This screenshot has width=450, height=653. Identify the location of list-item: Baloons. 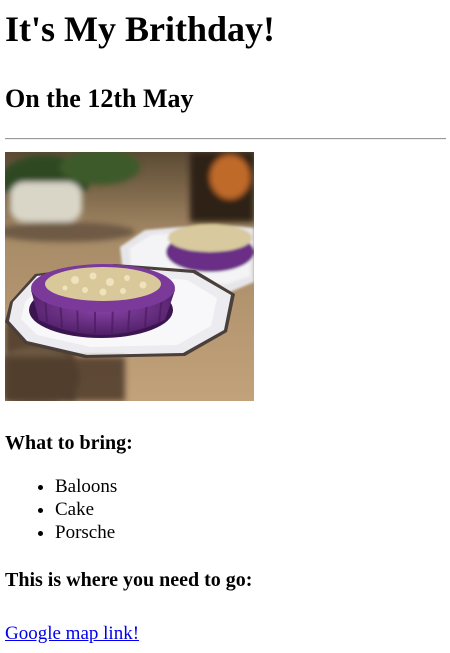
(250, 486).